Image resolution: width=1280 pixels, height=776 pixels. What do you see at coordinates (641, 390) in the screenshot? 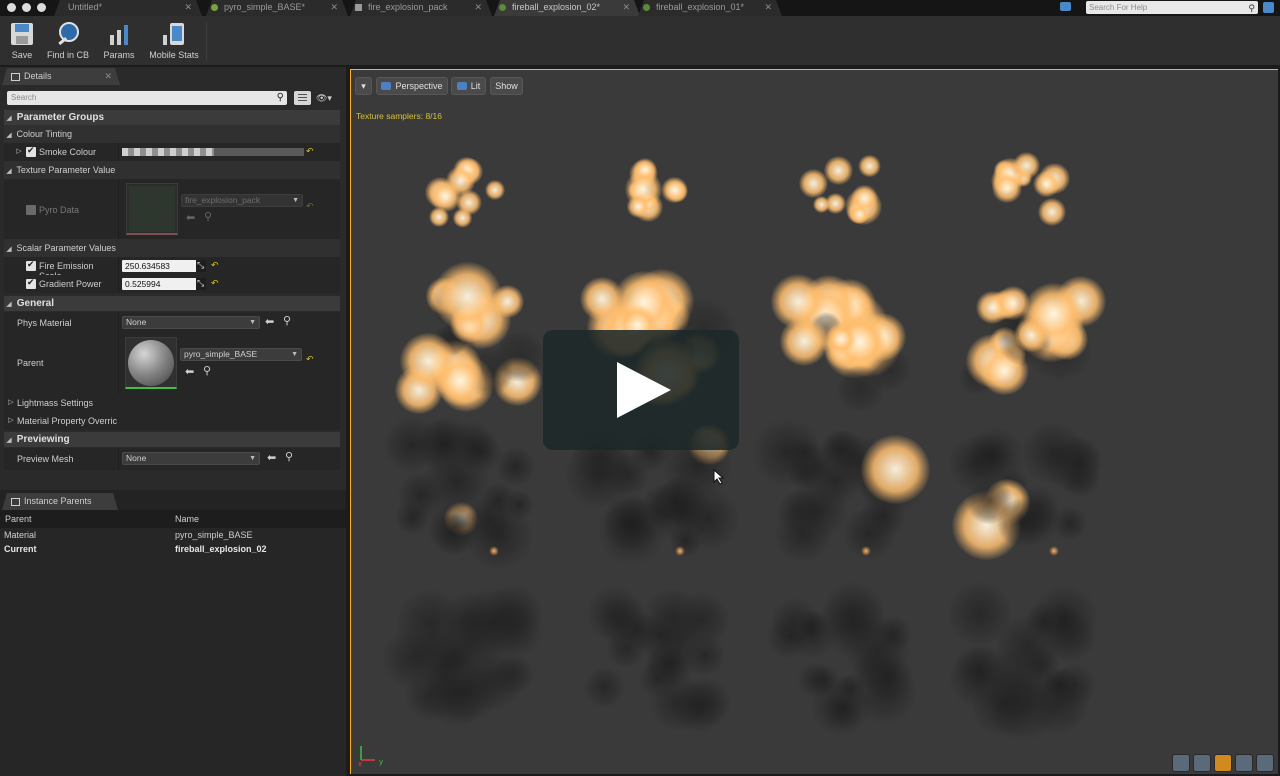
I see `play-button` at bounding box center [641, 390].